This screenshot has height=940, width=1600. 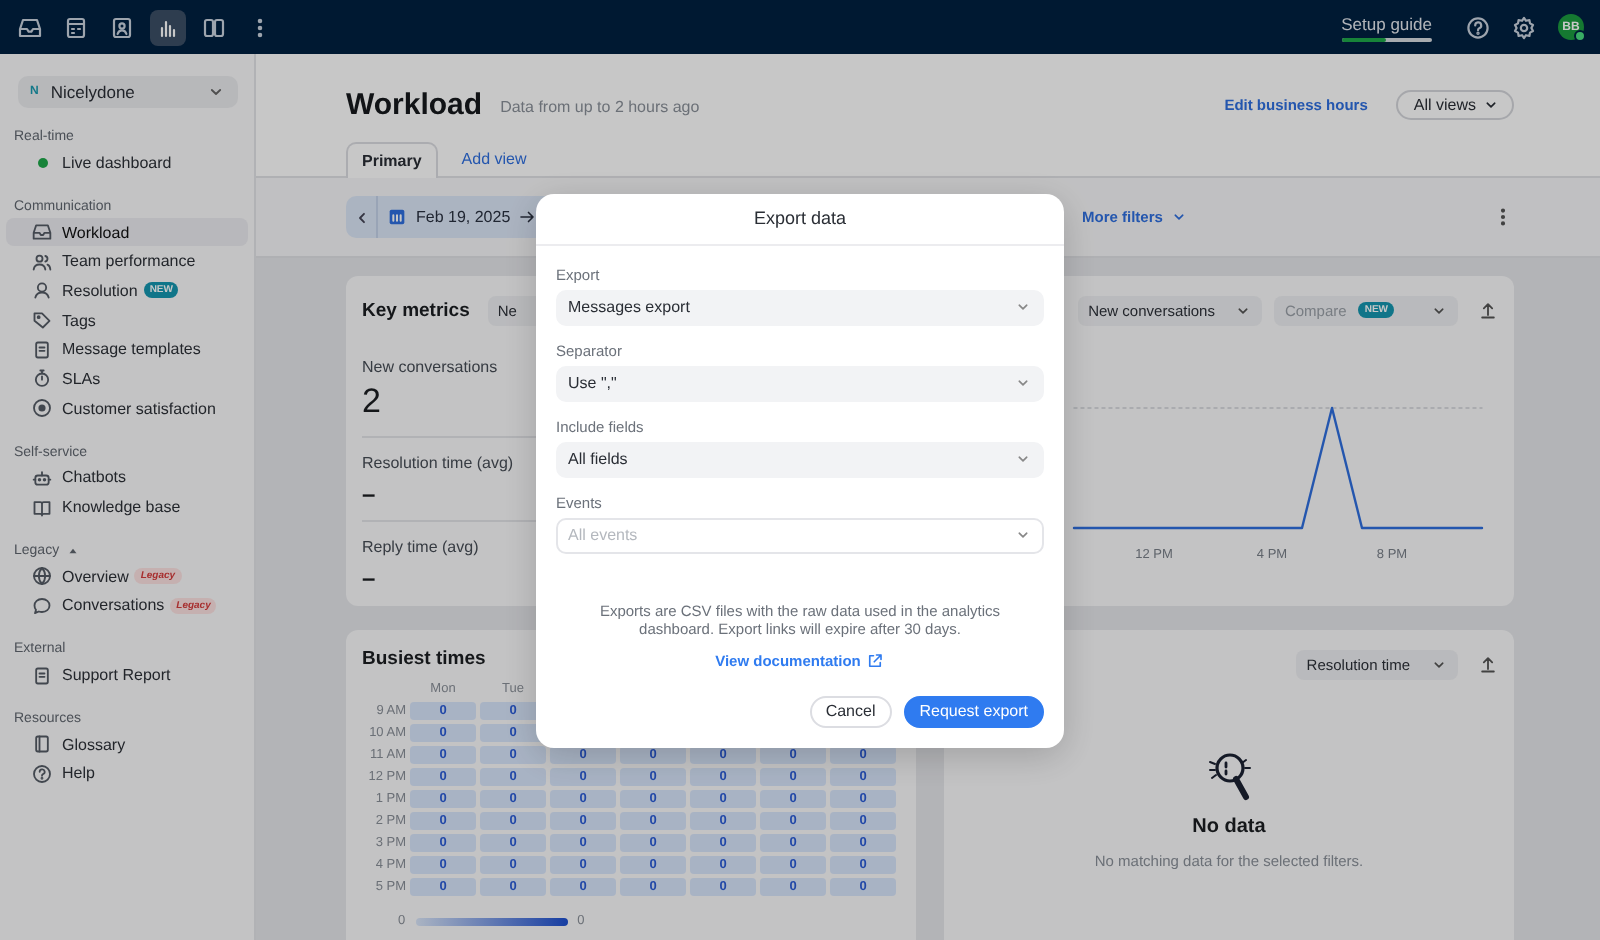 What do you see at coordinates (430, 367) in the screenshot?
I see `metric-label: New conversations` at bounding box center [430, 367].